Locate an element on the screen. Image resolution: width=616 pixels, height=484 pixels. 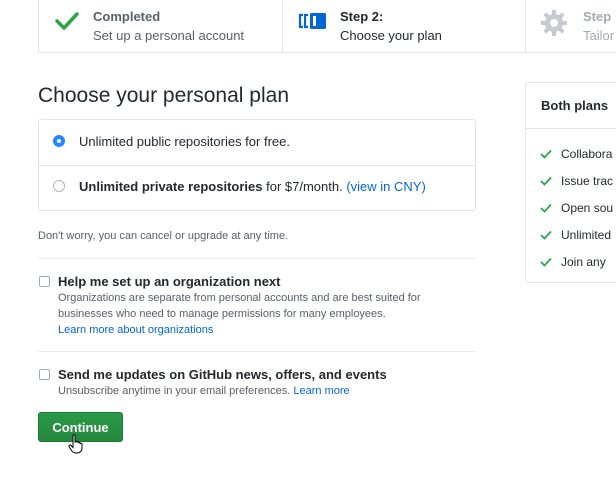
features-header: Both plans is located at coordinates (571, 106).